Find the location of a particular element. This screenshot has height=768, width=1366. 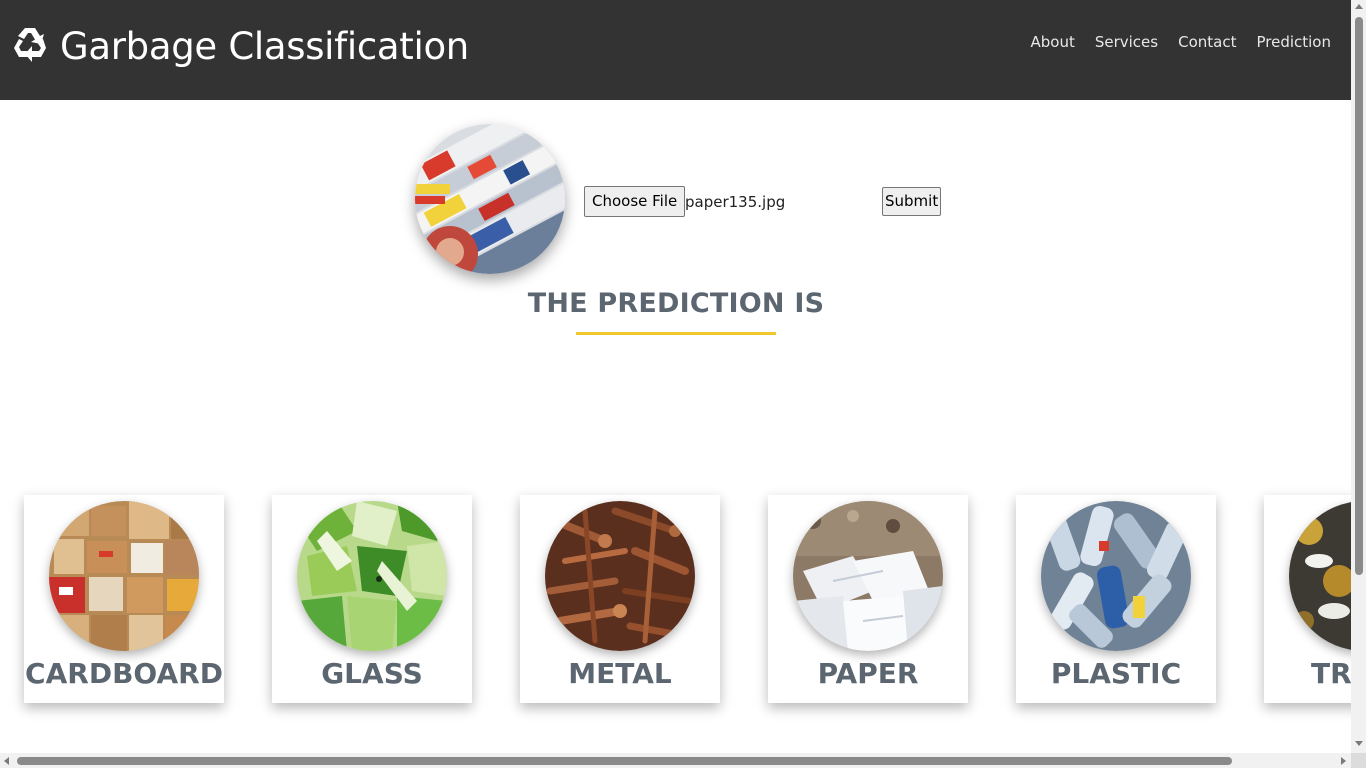

brand-title: Garbage Classification is located at coordinates (264, 46).